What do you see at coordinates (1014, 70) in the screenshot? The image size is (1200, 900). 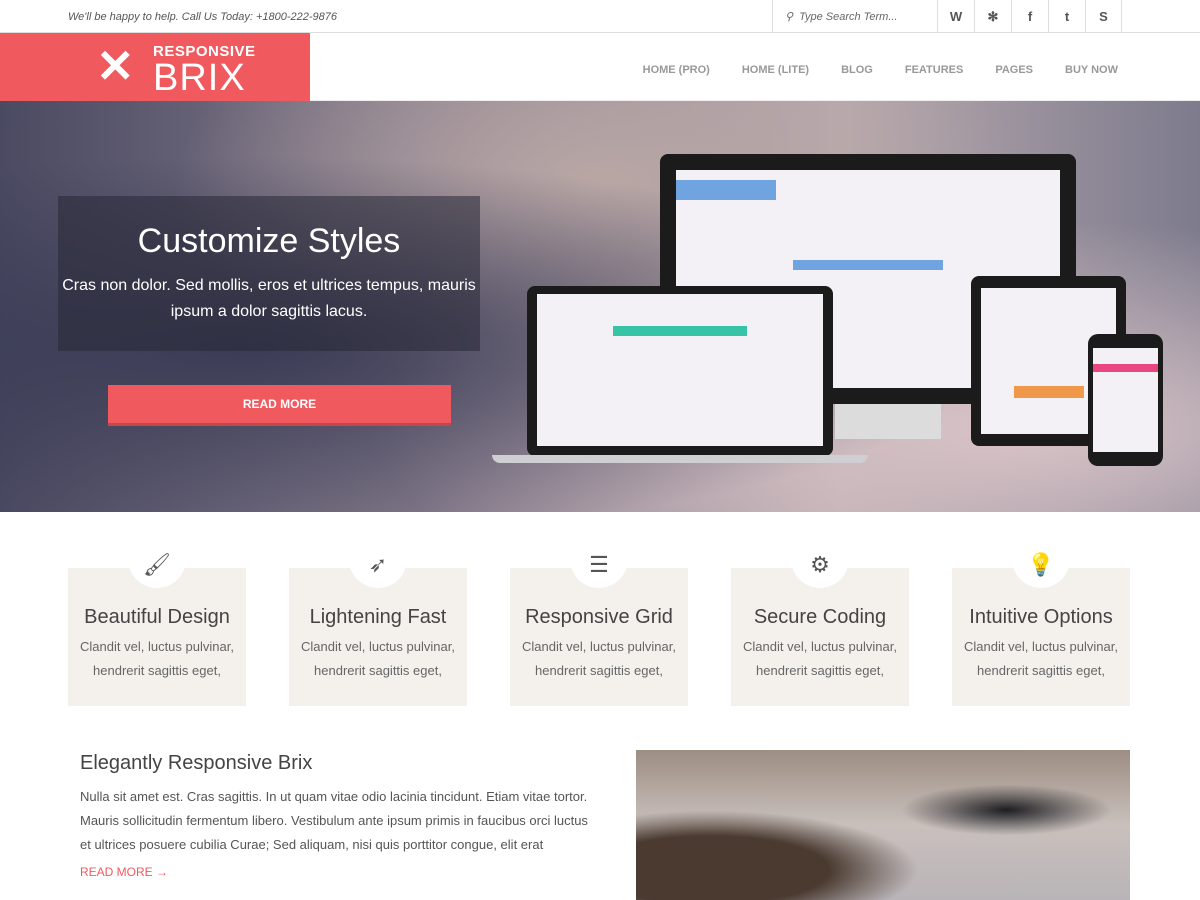 I see `nav-pages: PAGES` at bounding box center [1014, 70].